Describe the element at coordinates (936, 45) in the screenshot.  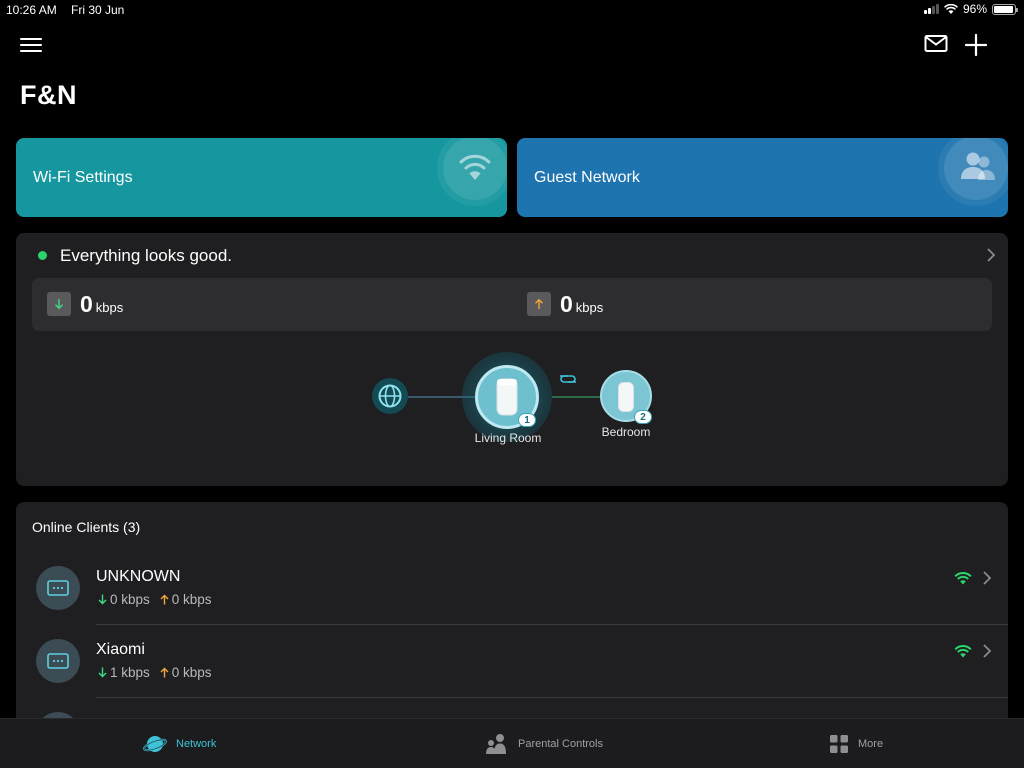
I see `mail-icon` at that location.